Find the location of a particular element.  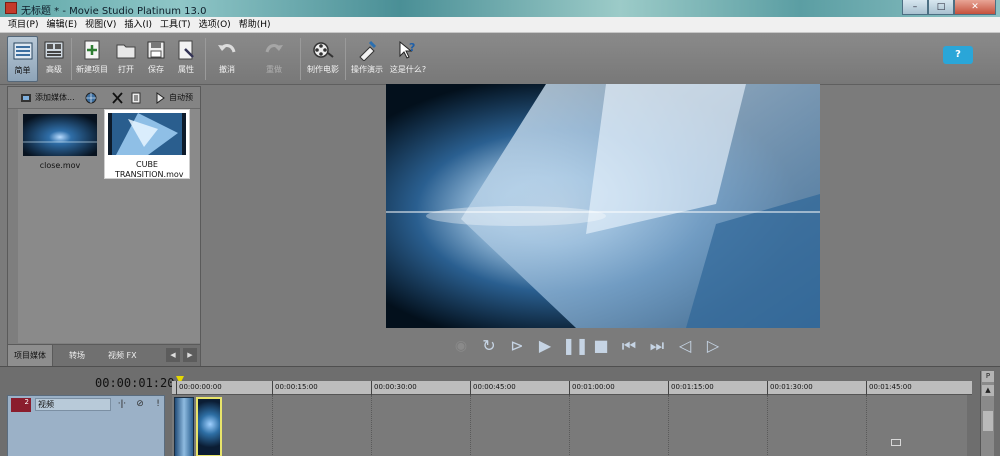

redo-icon is located at coordinates (274, 48).